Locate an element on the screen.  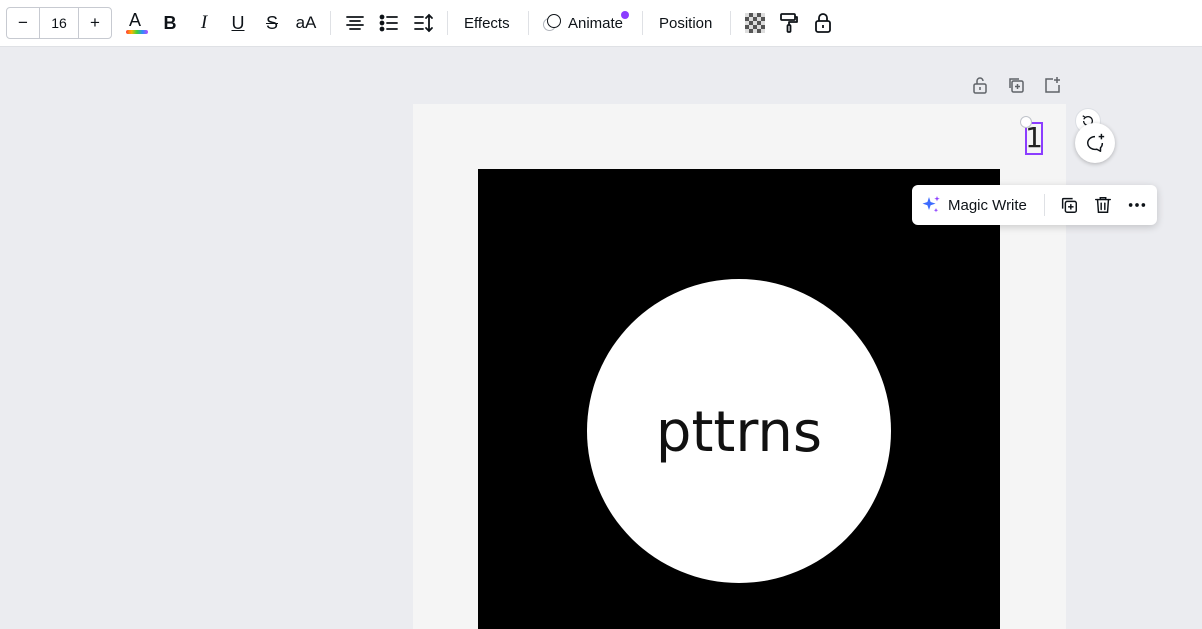
more-icon is located at coordinates (1137, 205).